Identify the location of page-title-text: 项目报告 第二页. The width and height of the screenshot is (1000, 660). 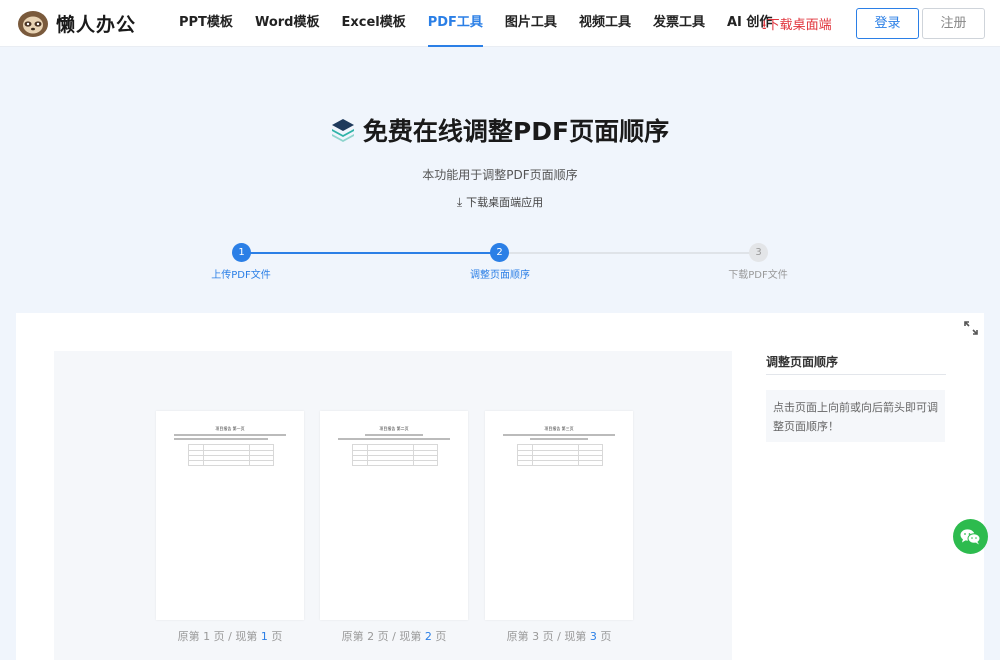
(394, 428).